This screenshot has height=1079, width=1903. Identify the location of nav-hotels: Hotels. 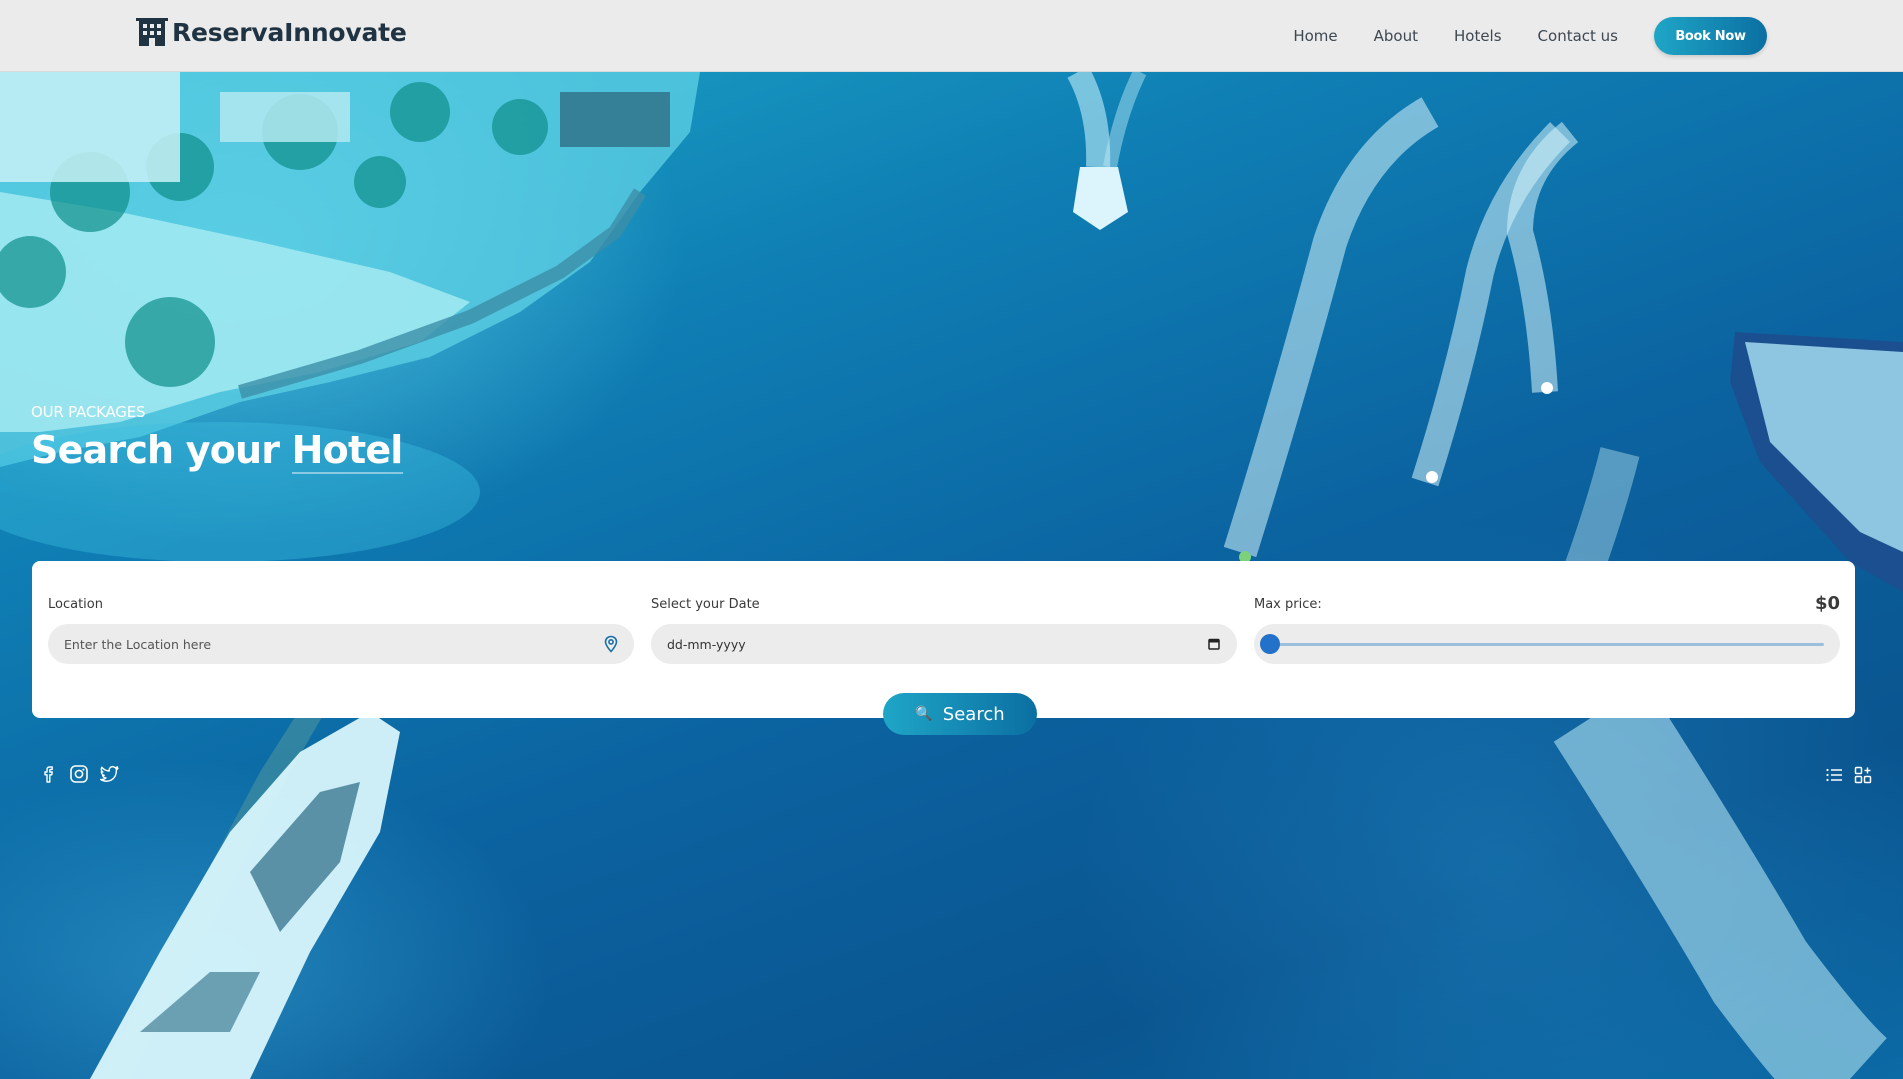
(1478, 36).